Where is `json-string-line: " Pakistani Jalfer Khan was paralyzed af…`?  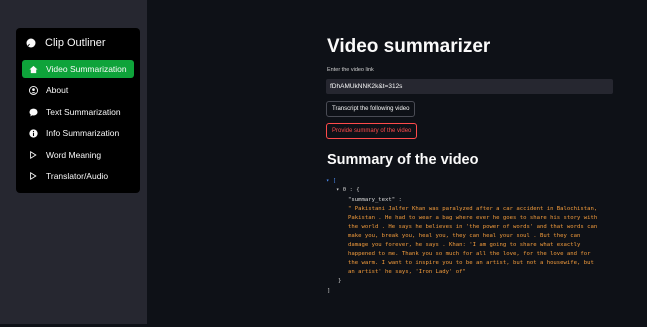
json-string-line: " Pakistani Jalfer Khan was paralyzed af… is located at coordinates (473, 209).